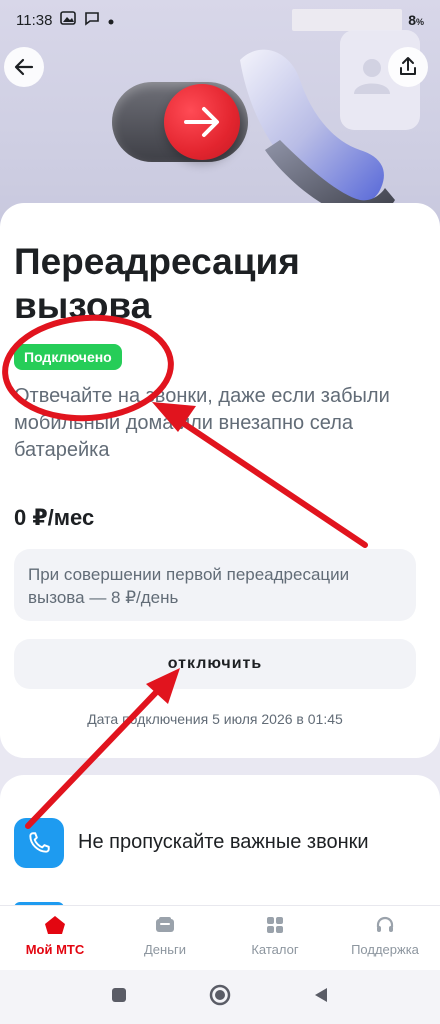 The width and height of the screenshot is (440, 1024). I want to click on nav-item-money: Деньги, so click(165, 938).